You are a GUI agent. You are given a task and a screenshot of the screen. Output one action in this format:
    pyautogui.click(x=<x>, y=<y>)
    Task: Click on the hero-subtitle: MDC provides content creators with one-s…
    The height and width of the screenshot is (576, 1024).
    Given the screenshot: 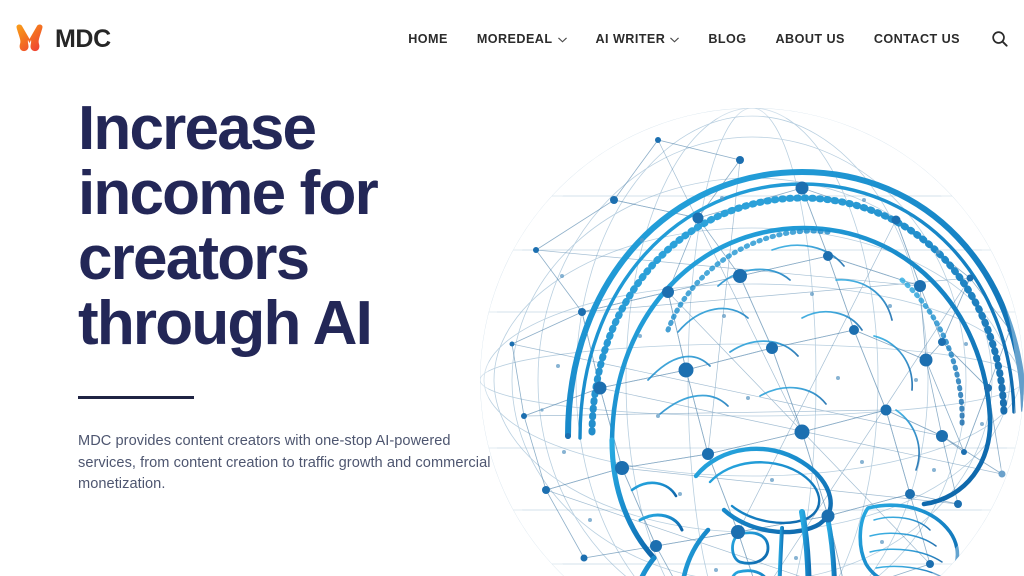 What is the action you would take?
    pyautogui.click(x=284, y=462)
    